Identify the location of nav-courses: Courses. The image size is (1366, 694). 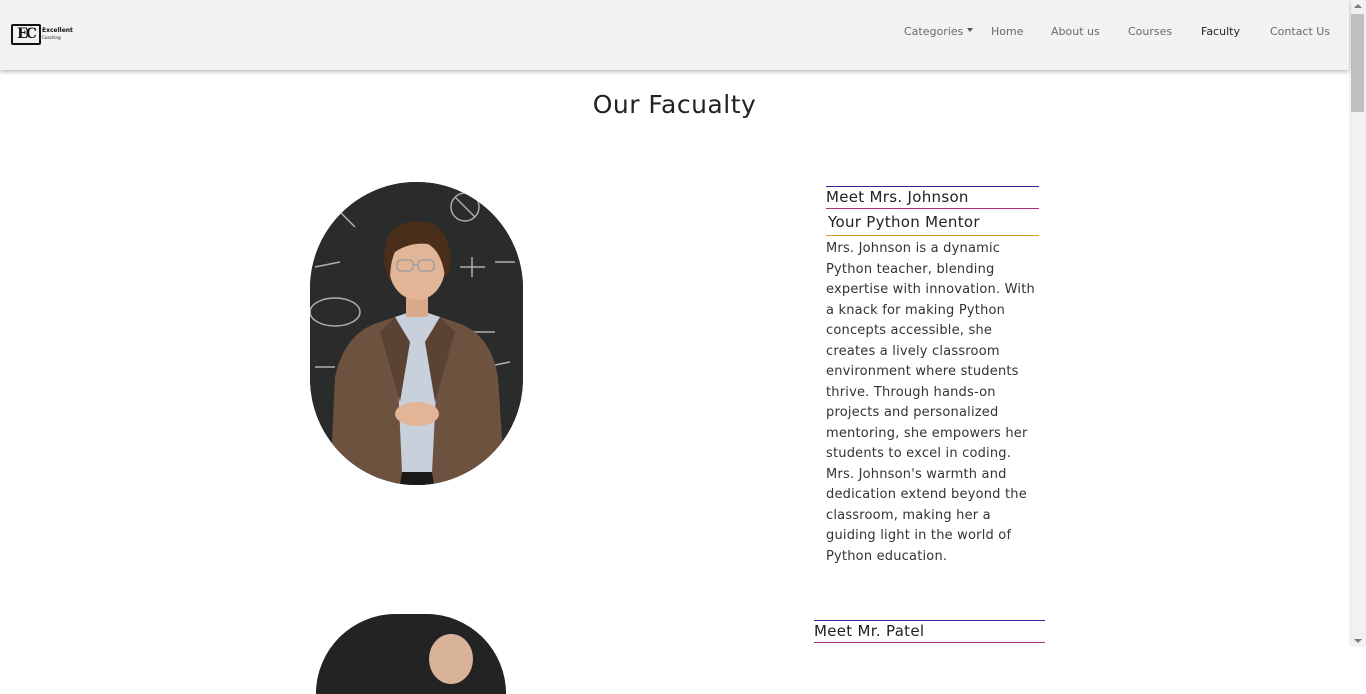
(1150, 31).